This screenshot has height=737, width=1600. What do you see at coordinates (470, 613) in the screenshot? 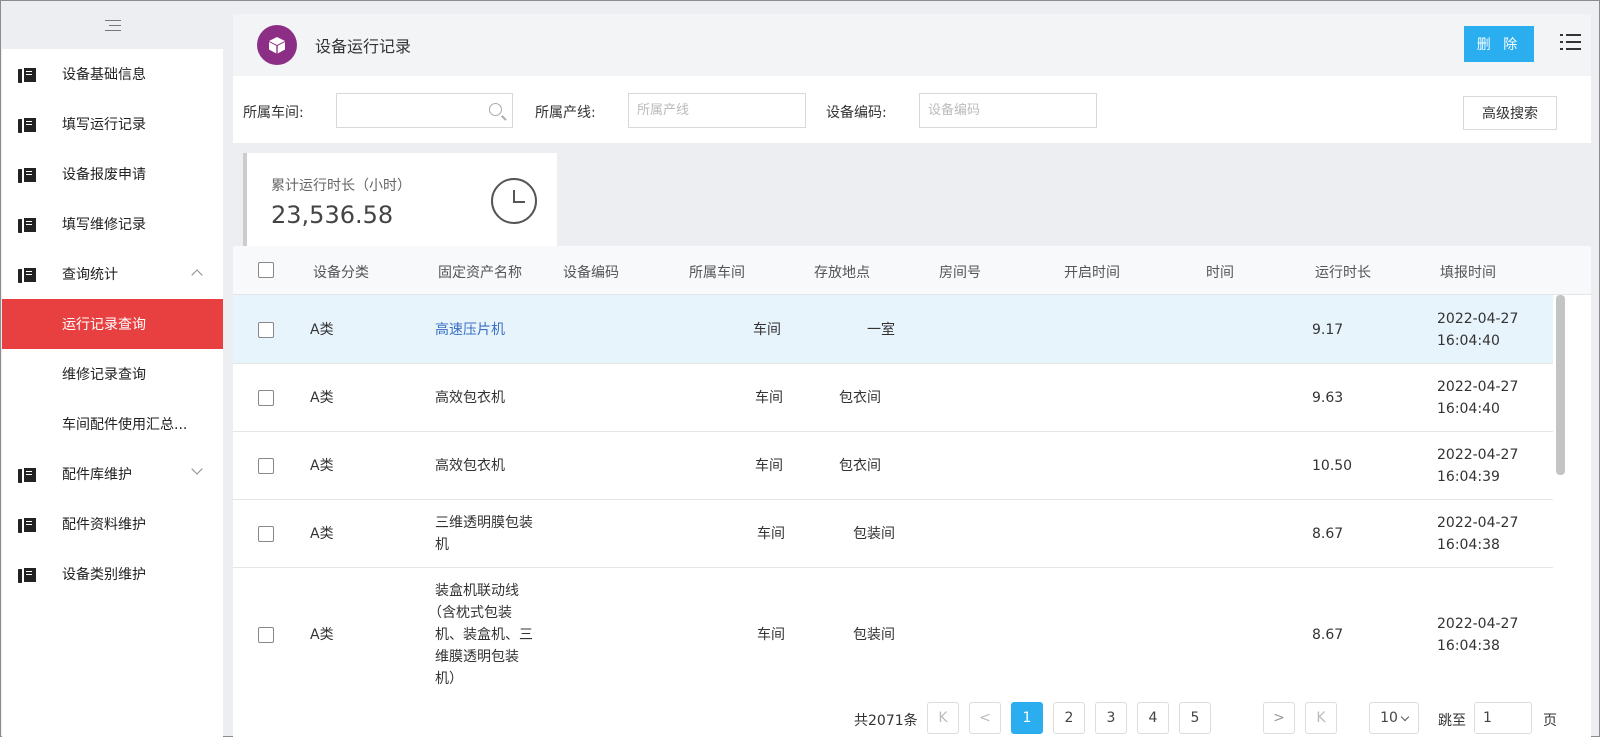
I see `asset-name-line: （含枕式包装` at bounding box center [470, 613].